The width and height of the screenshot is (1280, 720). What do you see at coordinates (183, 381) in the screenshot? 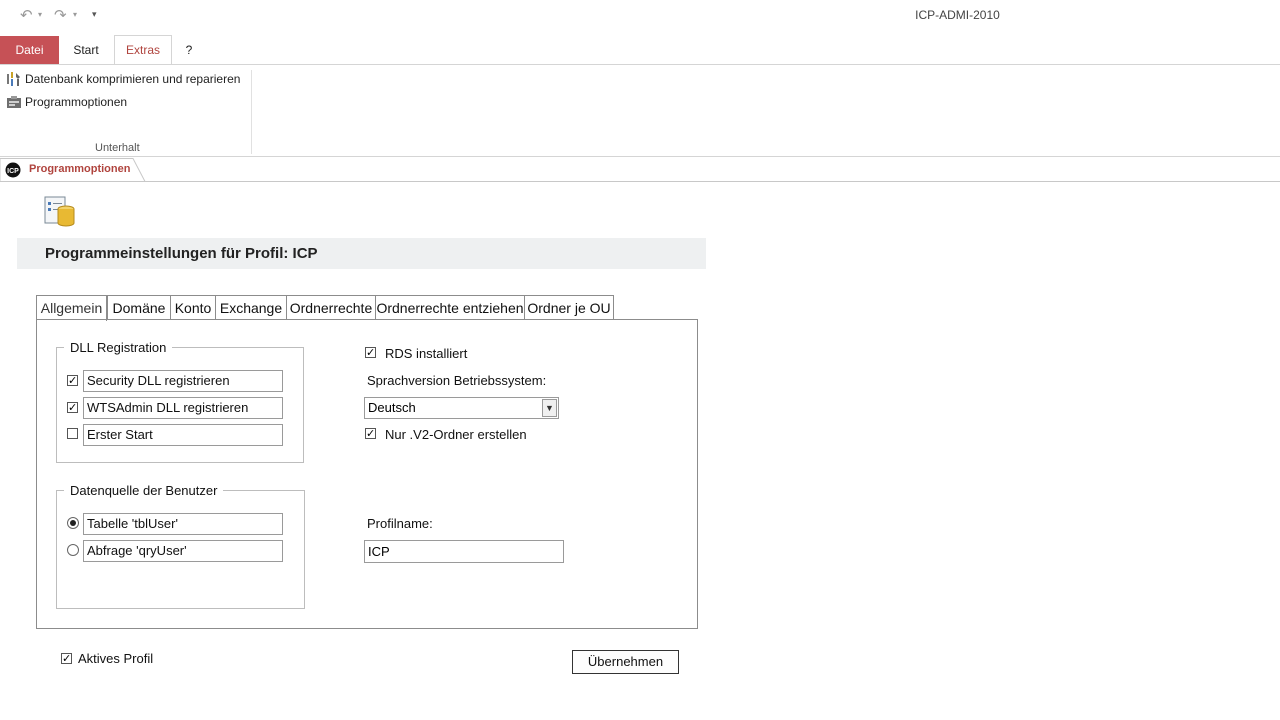
I see `security-dll-label: Security DLL registrieren` at bounding box center [183, 381].